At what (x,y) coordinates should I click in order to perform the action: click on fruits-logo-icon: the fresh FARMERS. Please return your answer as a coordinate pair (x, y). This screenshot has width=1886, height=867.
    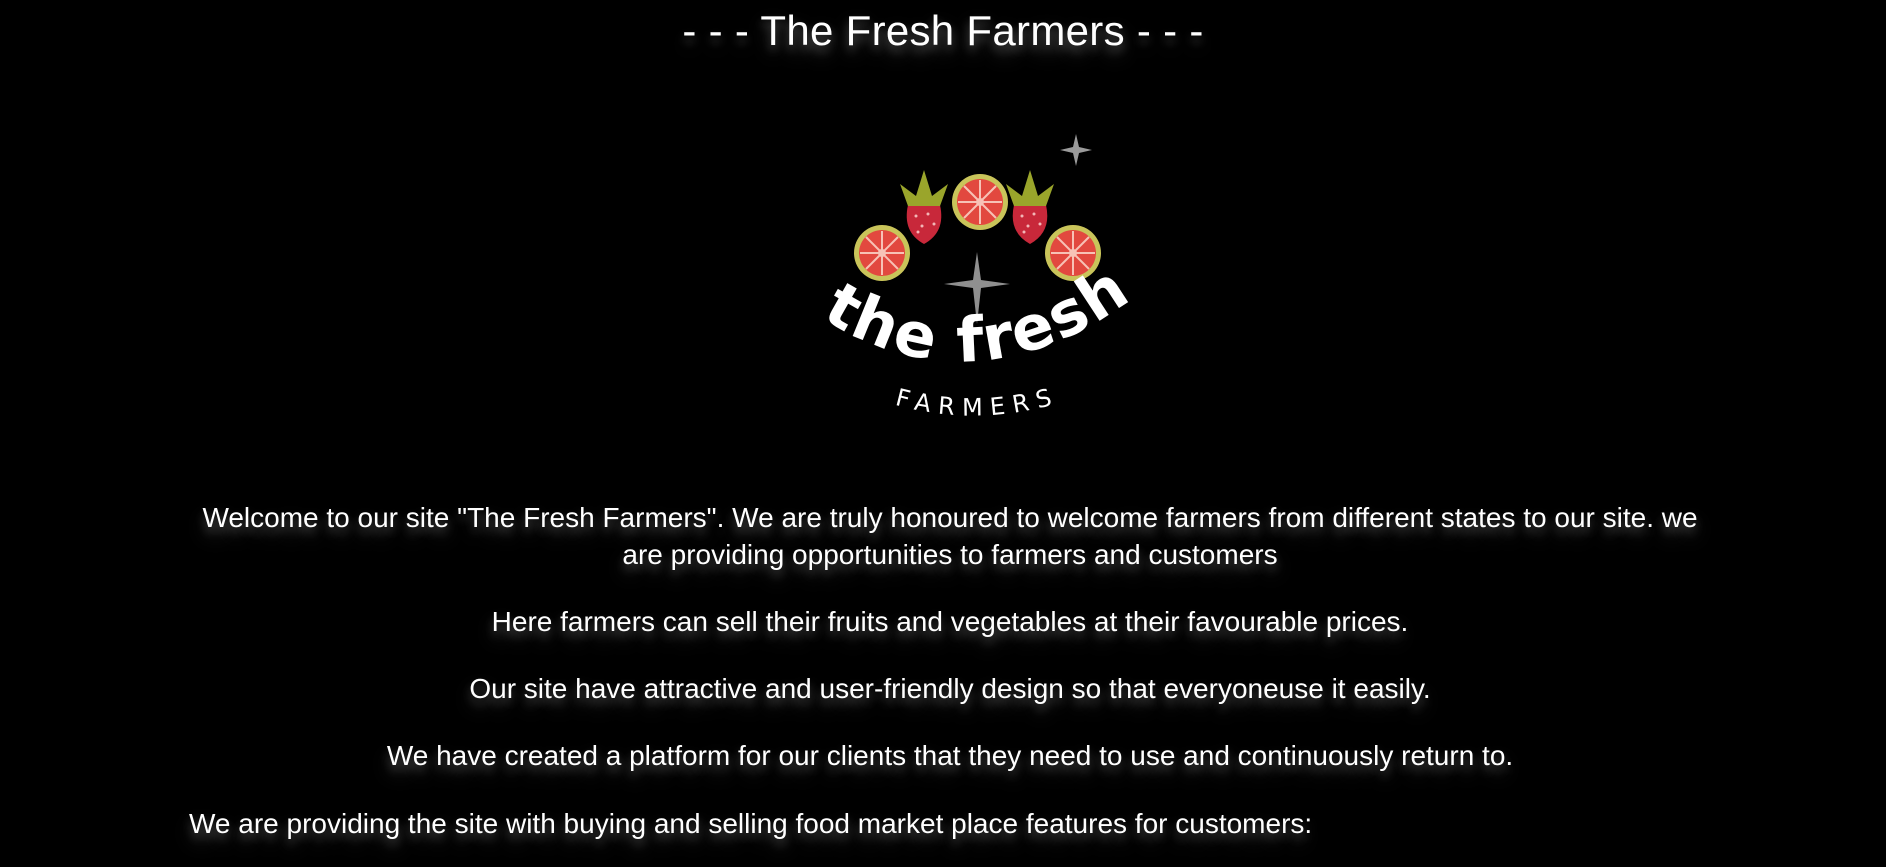
    Looking at the image, I should click on (976, 278).